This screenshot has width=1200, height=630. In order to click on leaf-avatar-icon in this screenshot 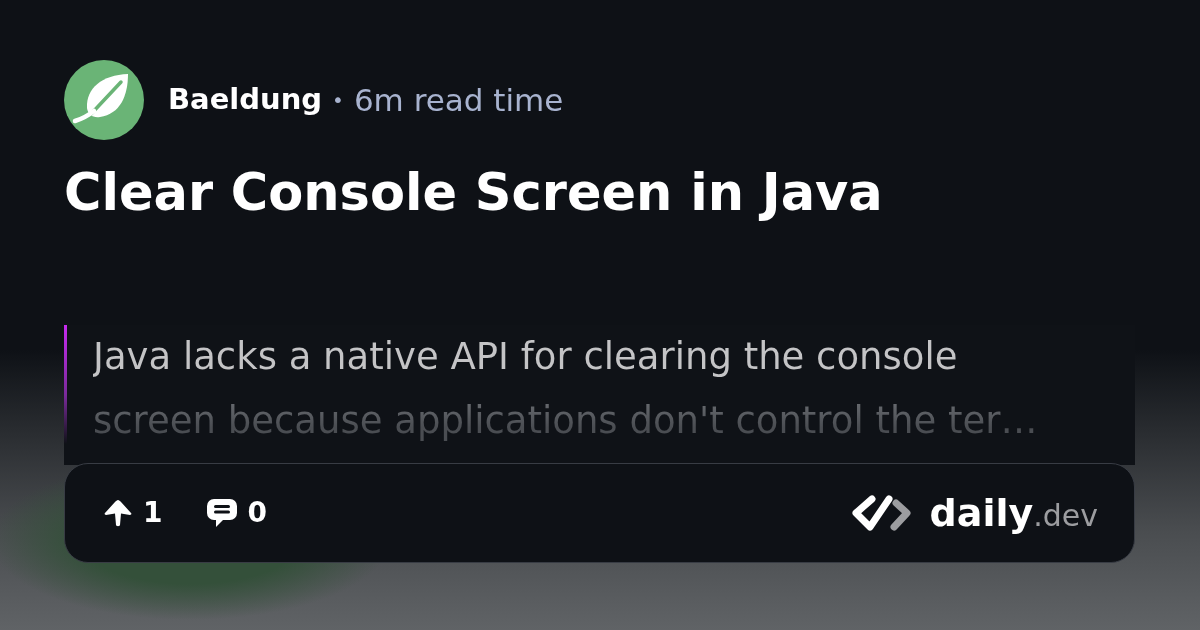, I will do `click(104, 100)`.